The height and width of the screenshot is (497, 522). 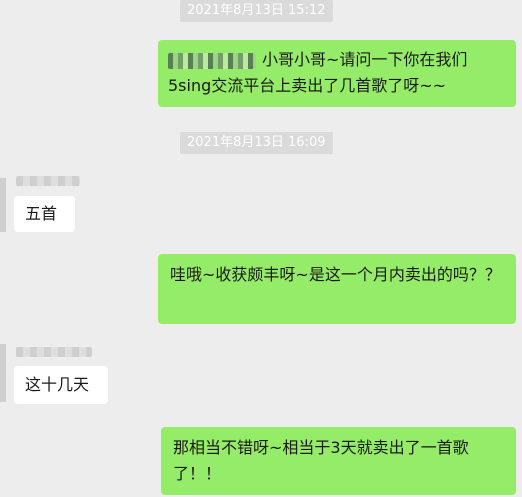 What do you see at coordinates (335, 274) in the screenshot?
I see `message-text: 哇哦~收获颇丰呀~是这一个月内卖出的吗？？` at bounding box center [335, 274].